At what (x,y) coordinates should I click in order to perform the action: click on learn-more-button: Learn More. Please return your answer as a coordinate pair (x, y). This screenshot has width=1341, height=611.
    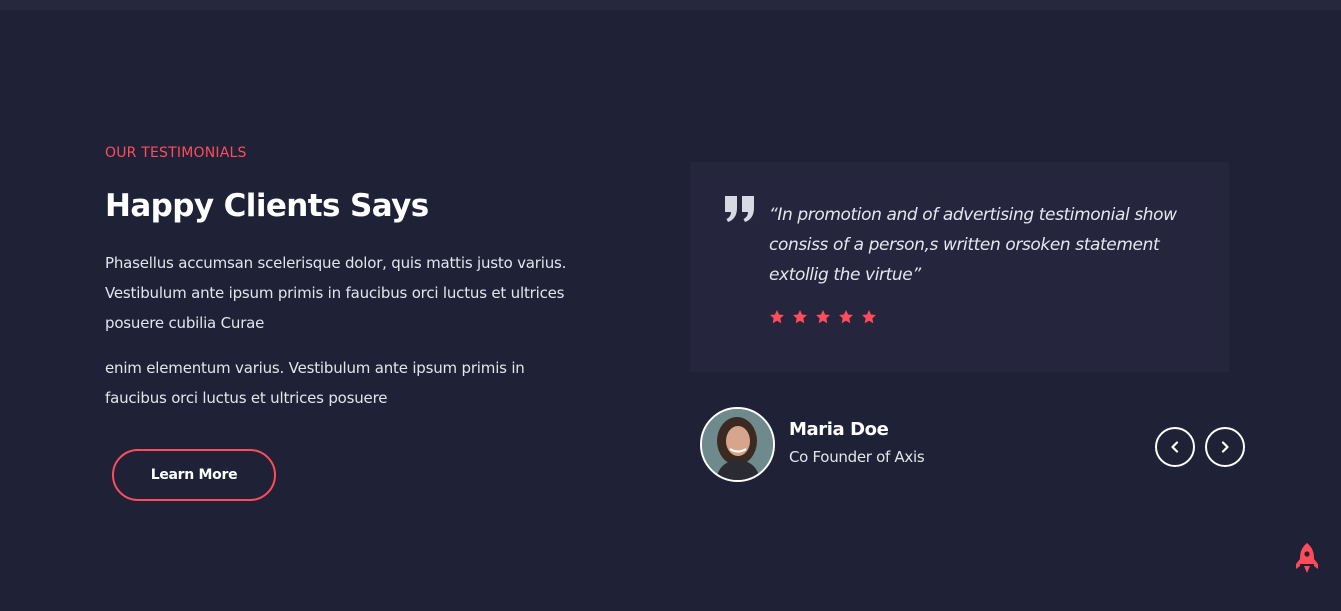
    Looking at the image, I should click on (194, 475).